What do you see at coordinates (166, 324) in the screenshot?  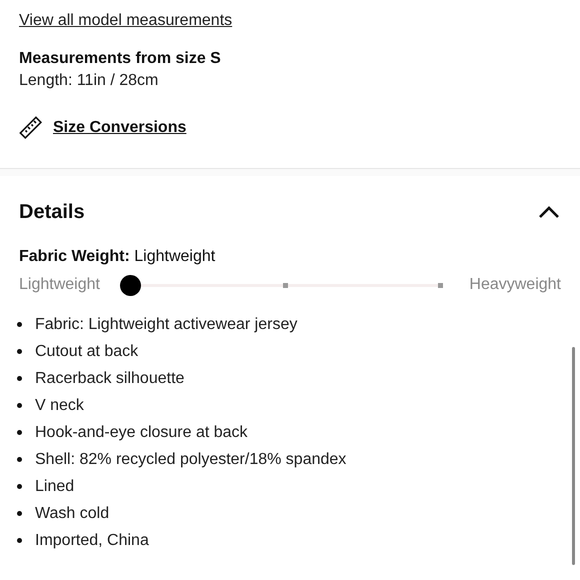 I see `detail-text: Fabric: Lightweight activewear jersey` at bounding box center [166, 324].